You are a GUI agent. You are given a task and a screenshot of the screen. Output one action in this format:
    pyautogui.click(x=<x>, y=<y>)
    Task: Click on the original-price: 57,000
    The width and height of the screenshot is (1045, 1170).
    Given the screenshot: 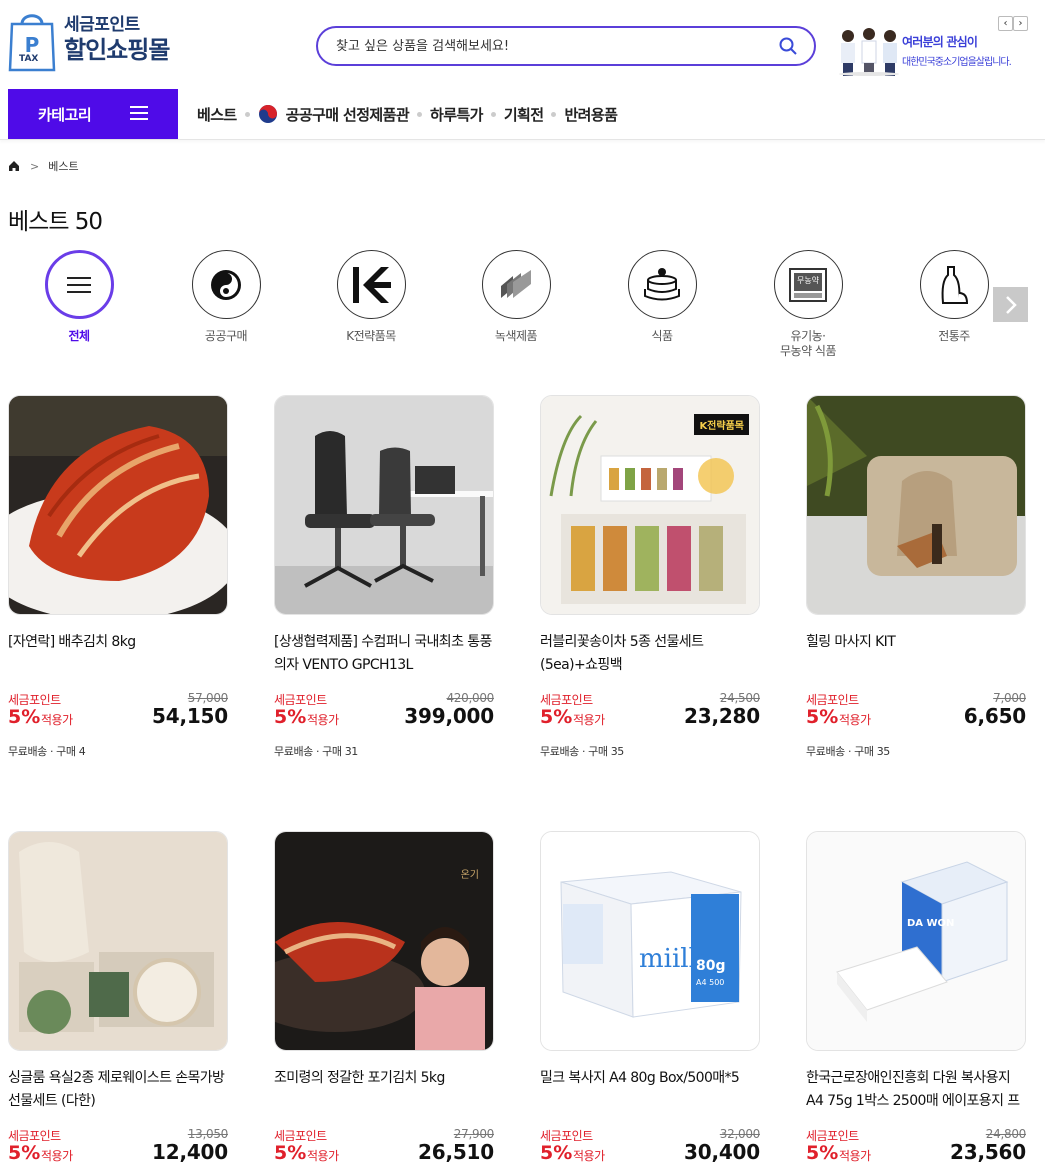 What is the action you would take?
    pyautogui.click(x=208, y=698)
    